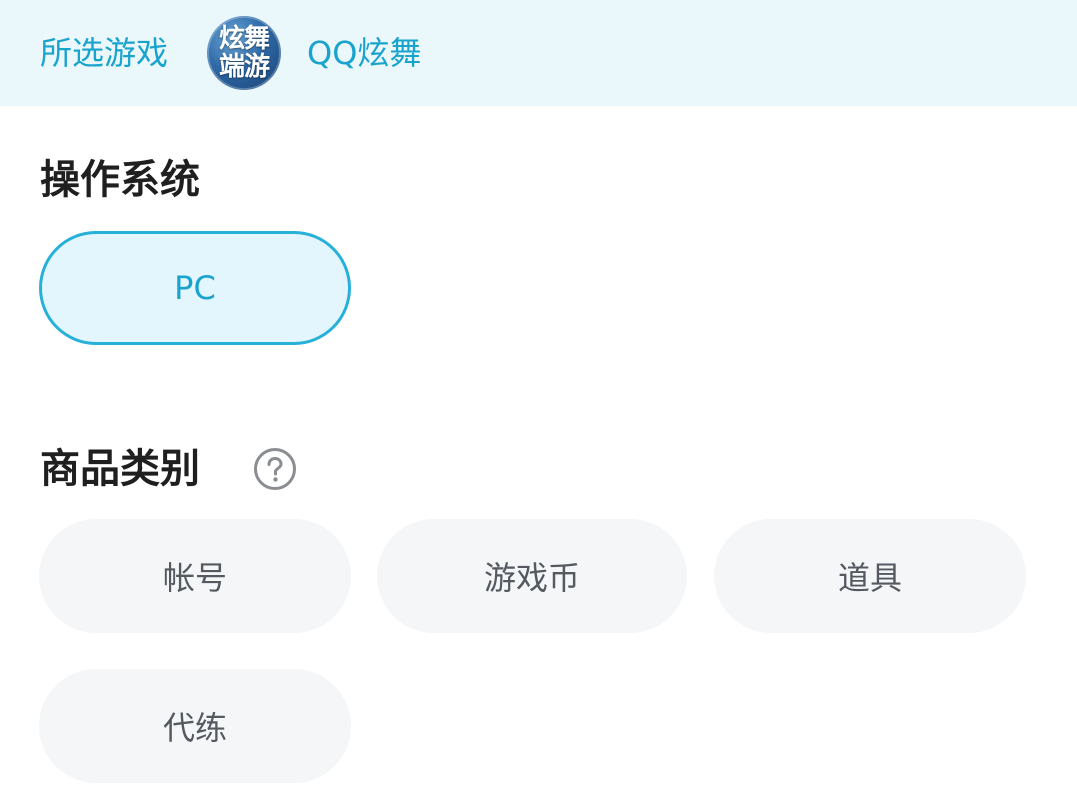 The height and width of the screenshot is (811, 1077). Describe the element at coordinates (538, 53) in the screenshot. I see `selected-game-header: 所选游戏 炫舞 端游 QQ炫舞` at that location.